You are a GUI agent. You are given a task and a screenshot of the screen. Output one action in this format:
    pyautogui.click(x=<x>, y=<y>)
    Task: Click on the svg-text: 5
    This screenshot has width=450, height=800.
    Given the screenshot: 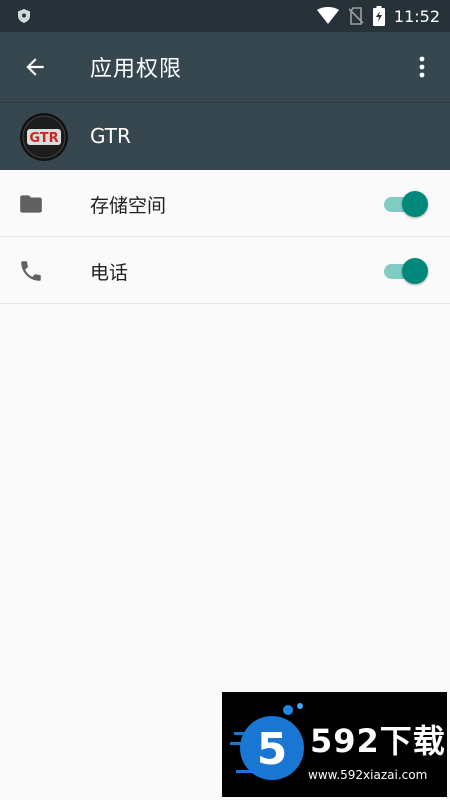 What is the action you would take?
    pyautogui.click(x=272, y=749)
    